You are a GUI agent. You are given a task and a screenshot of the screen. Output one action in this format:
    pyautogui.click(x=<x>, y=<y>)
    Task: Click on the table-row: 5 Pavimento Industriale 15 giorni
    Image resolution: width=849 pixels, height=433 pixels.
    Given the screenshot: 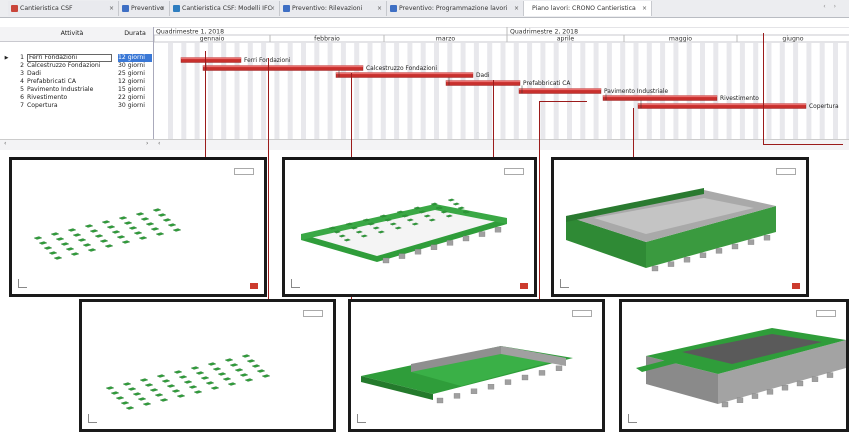 What is the action you would take?
    pyautogui.click(x=76, y=90)
    